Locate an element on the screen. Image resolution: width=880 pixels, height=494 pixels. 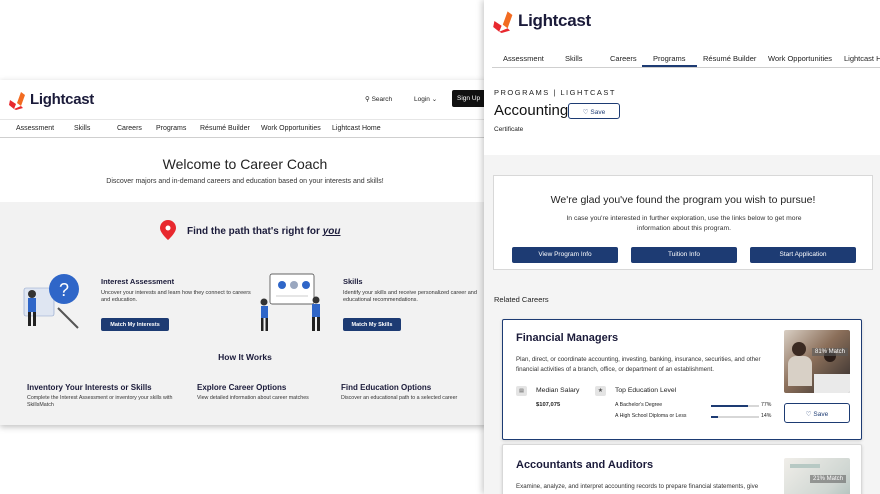
path-title-emphasis: you is located at coordinates (331, 231).